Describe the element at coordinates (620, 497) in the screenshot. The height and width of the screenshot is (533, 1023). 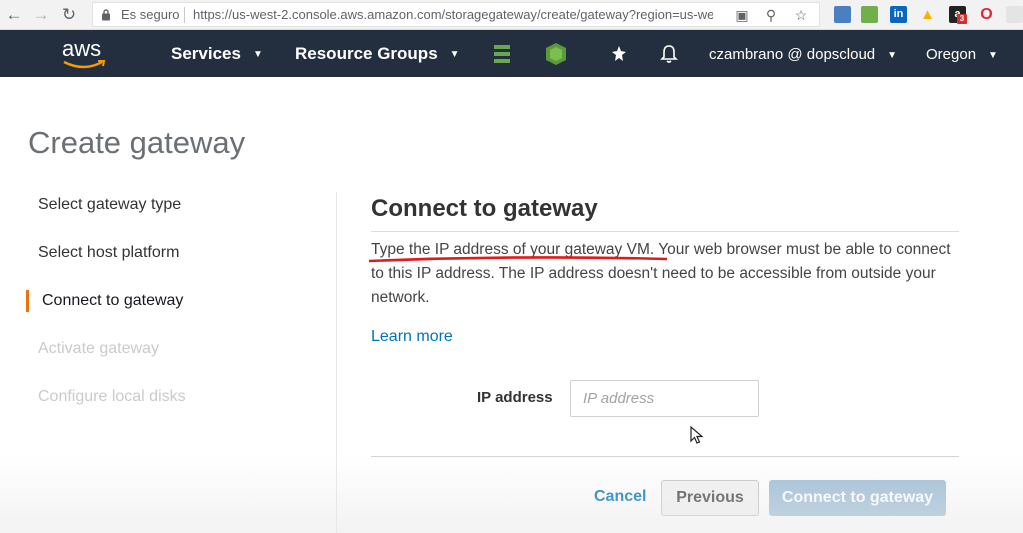
I see `cancel-link: Cancel` at that location.